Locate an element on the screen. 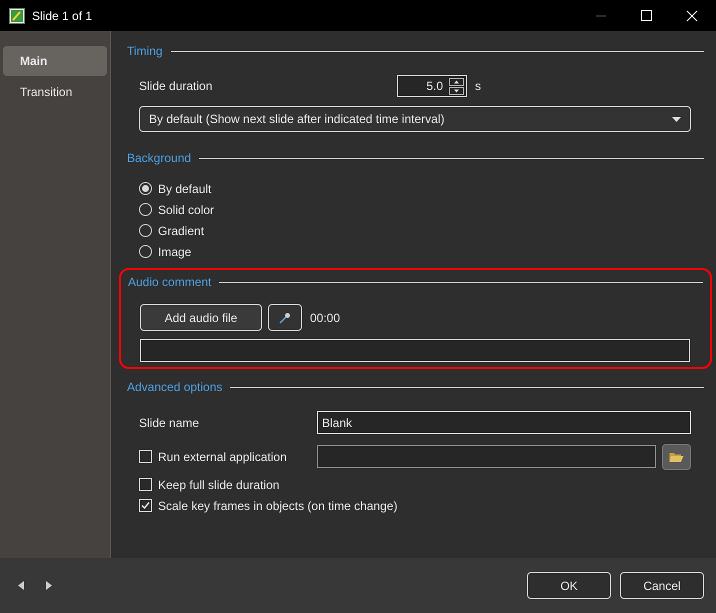 Image resolution: width=716 pixels, height=613 pixels. unit-label: s is located at coordinates (478, 86).